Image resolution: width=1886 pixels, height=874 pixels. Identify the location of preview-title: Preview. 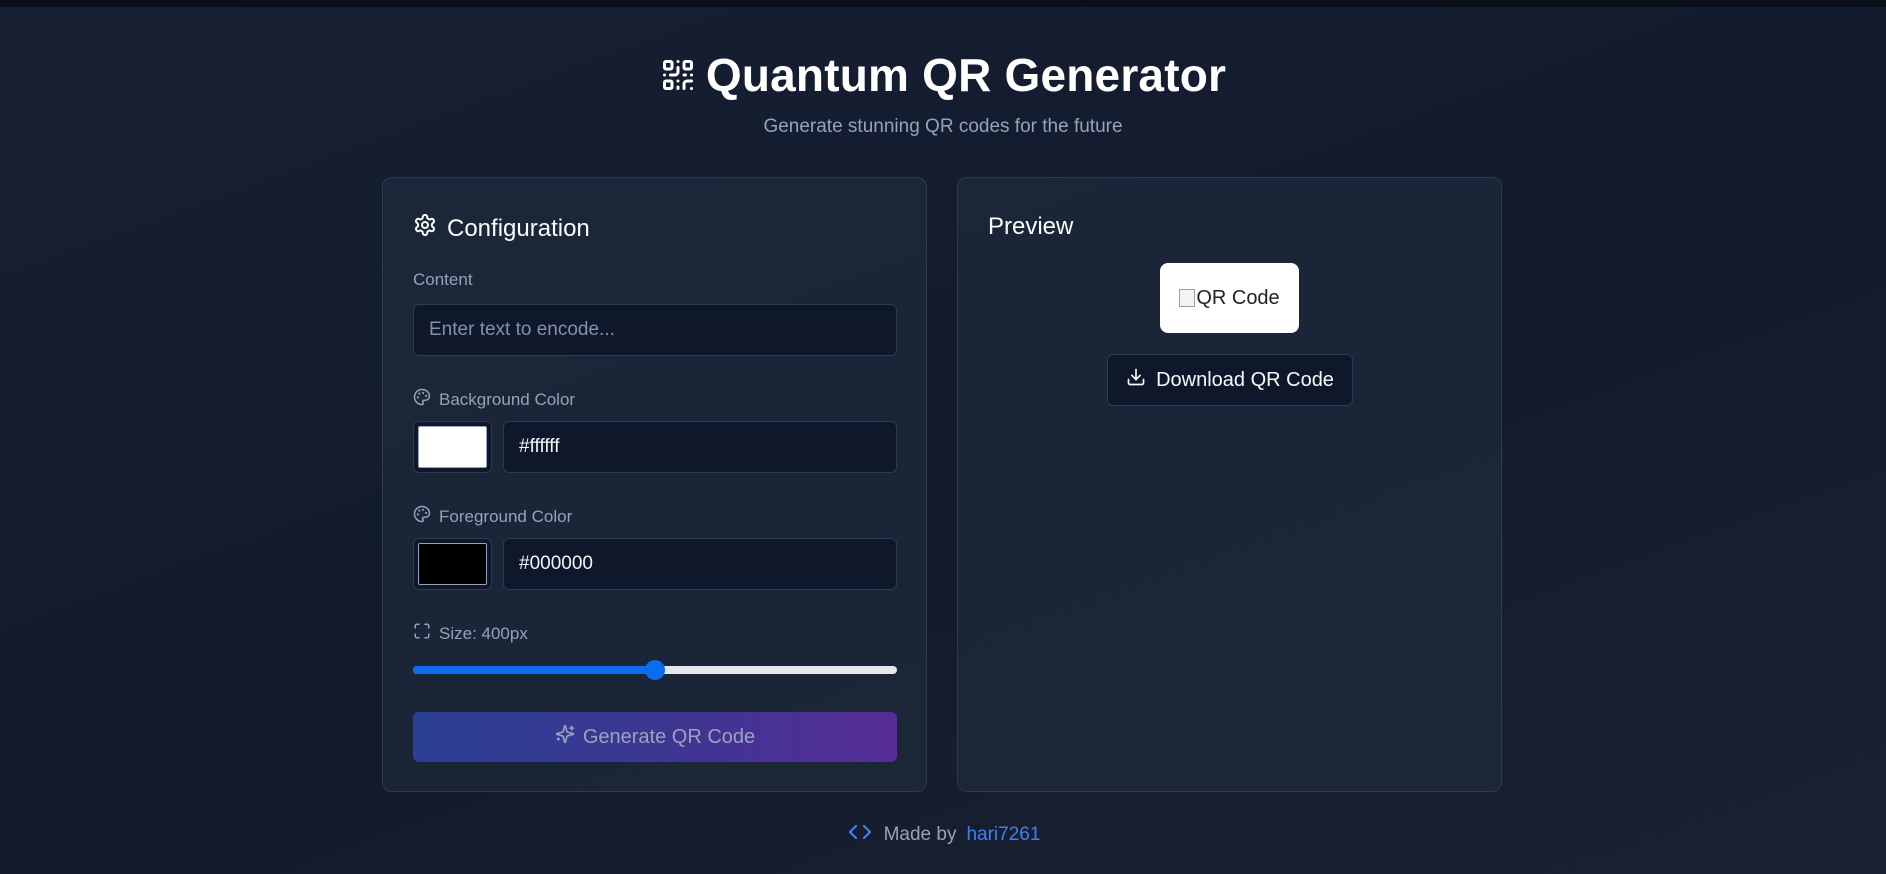
(1031, 226).